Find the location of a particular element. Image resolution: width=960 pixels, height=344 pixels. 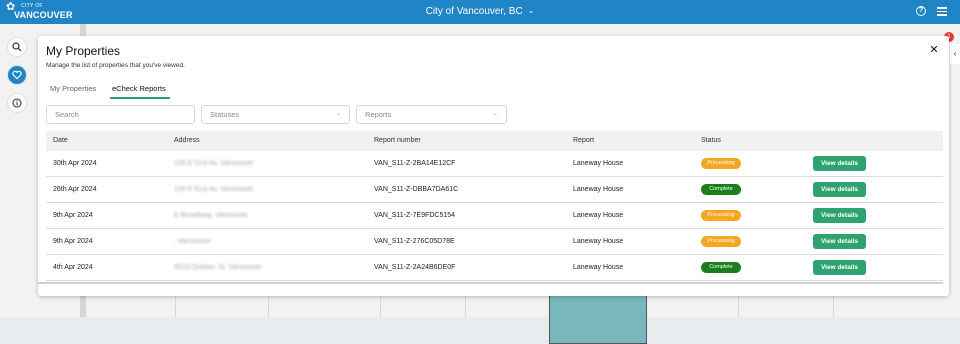

info-icon is located at coordinates (17, 103).